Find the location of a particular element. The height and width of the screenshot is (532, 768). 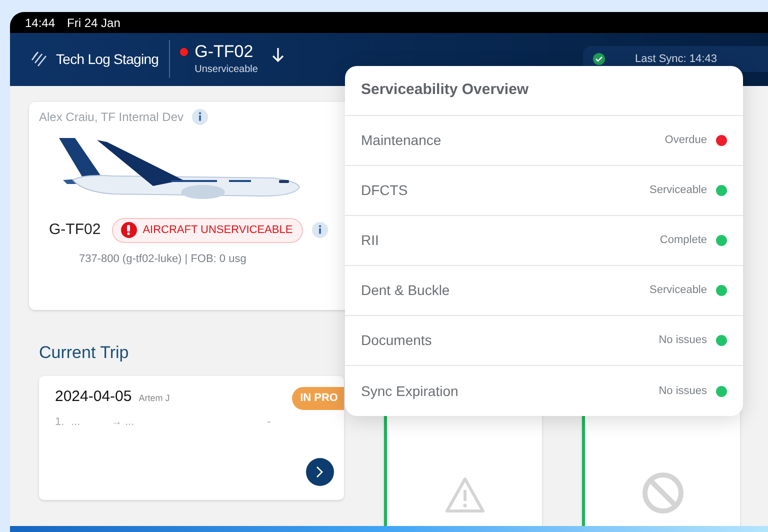

status-row: RII Complete is located at coordinates (544, 241).